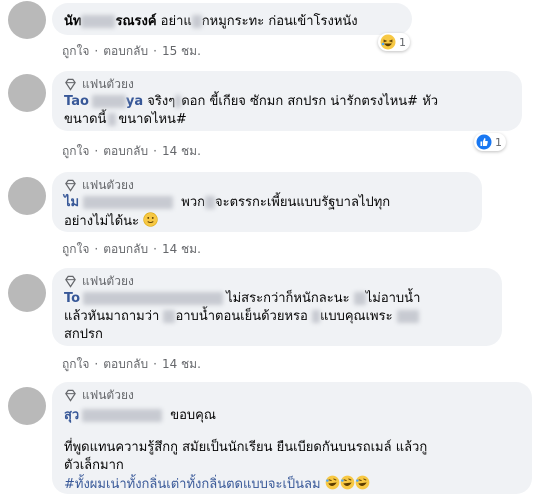  Describe the element at coordinates (181, 51) in the screenshot. I see `timestamp: 15 ชม.` at that location.